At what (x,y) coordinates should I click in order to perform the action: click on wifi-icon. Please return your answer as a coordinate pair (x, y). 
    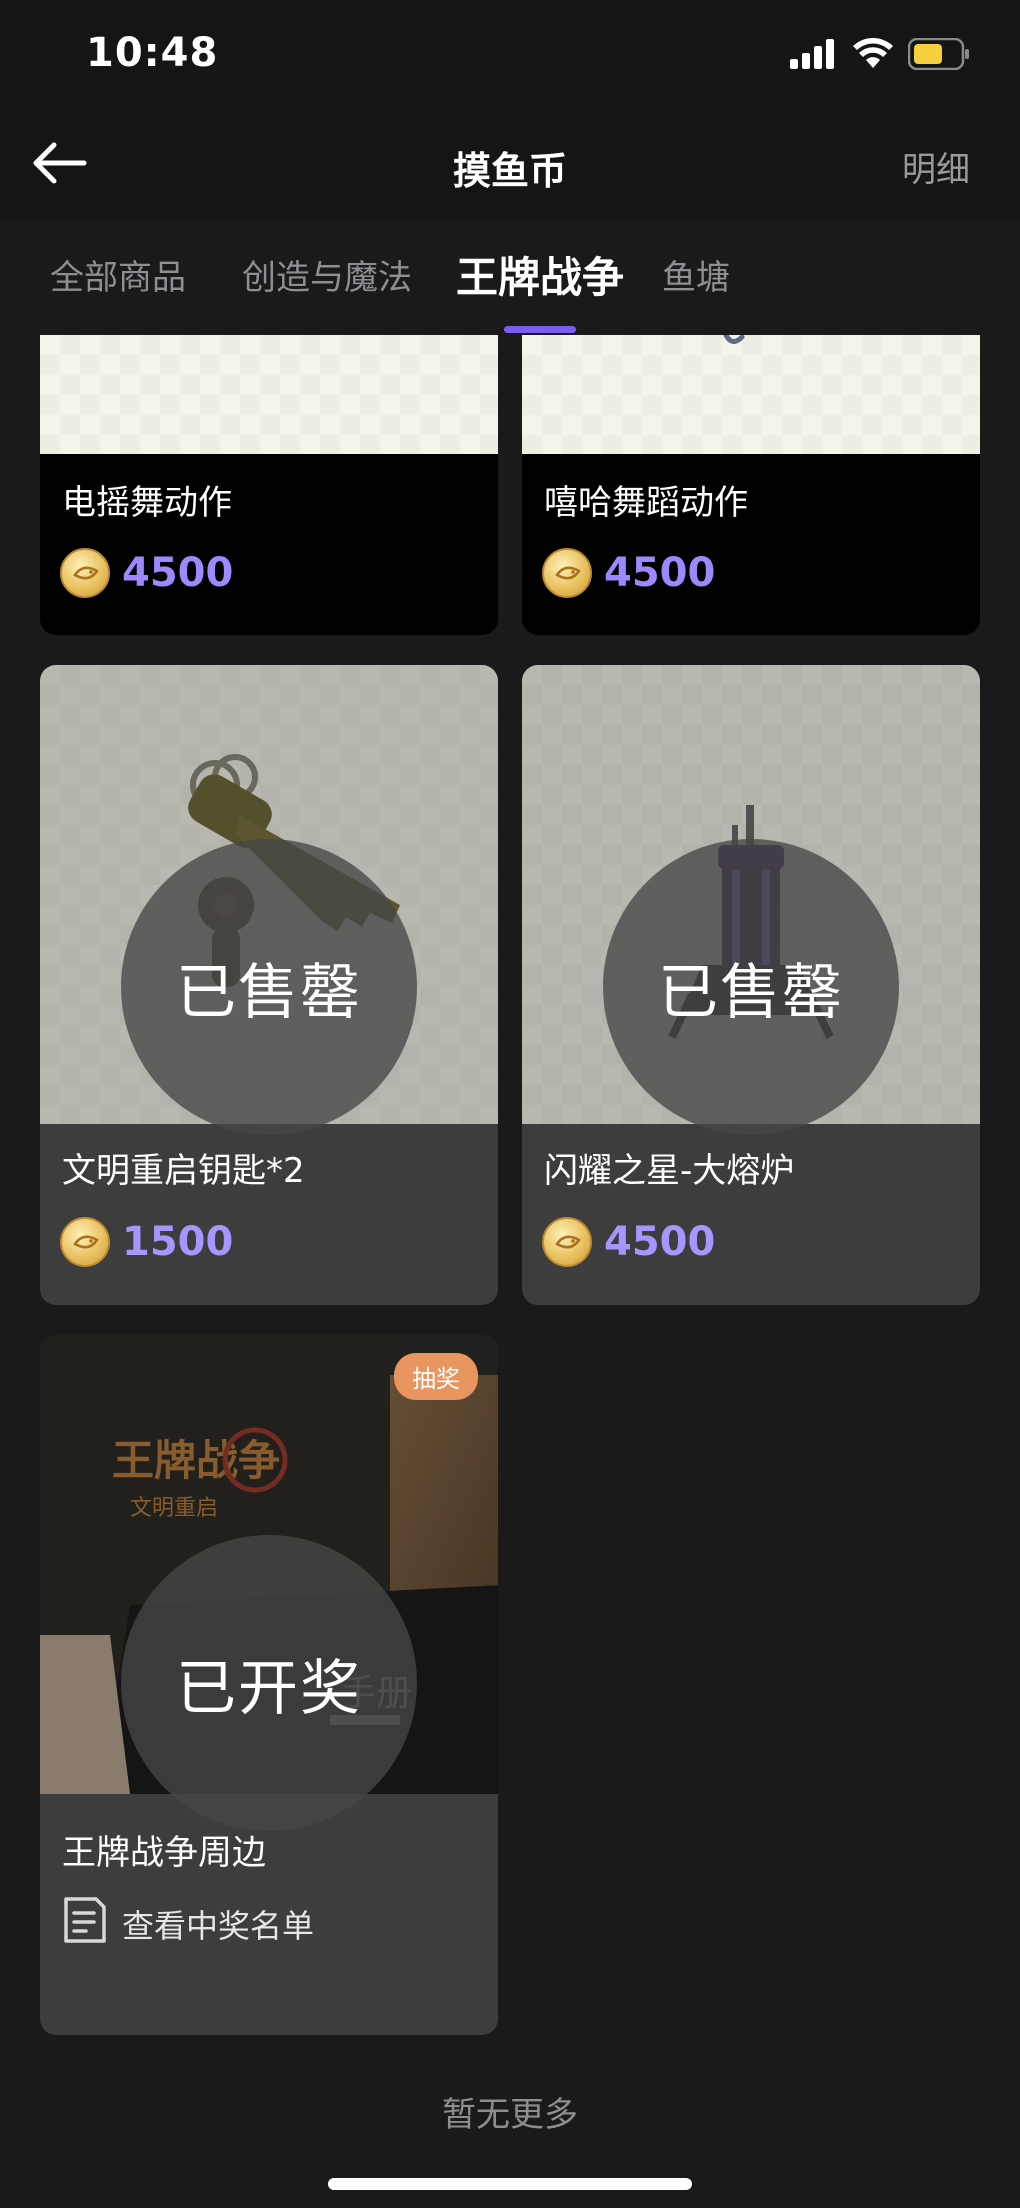
    Looking at the image, I should click on (873, 56).